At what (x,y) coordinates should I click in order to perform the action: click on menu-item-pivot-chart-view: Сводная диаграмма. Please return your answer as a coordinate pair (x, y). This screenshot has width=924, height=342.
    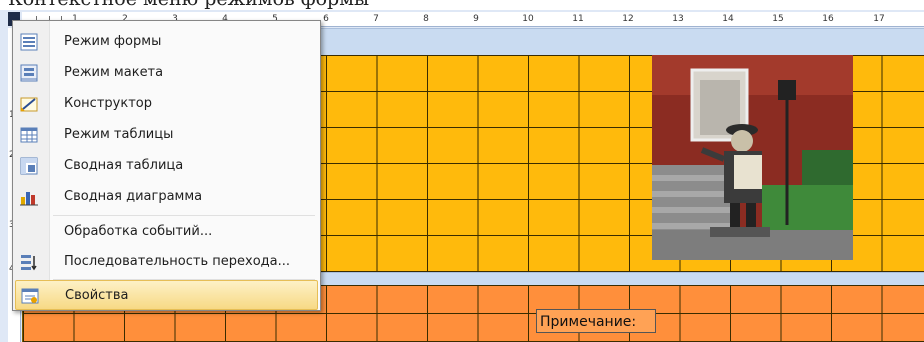
    Looking at the image, I should click on (166, 197).